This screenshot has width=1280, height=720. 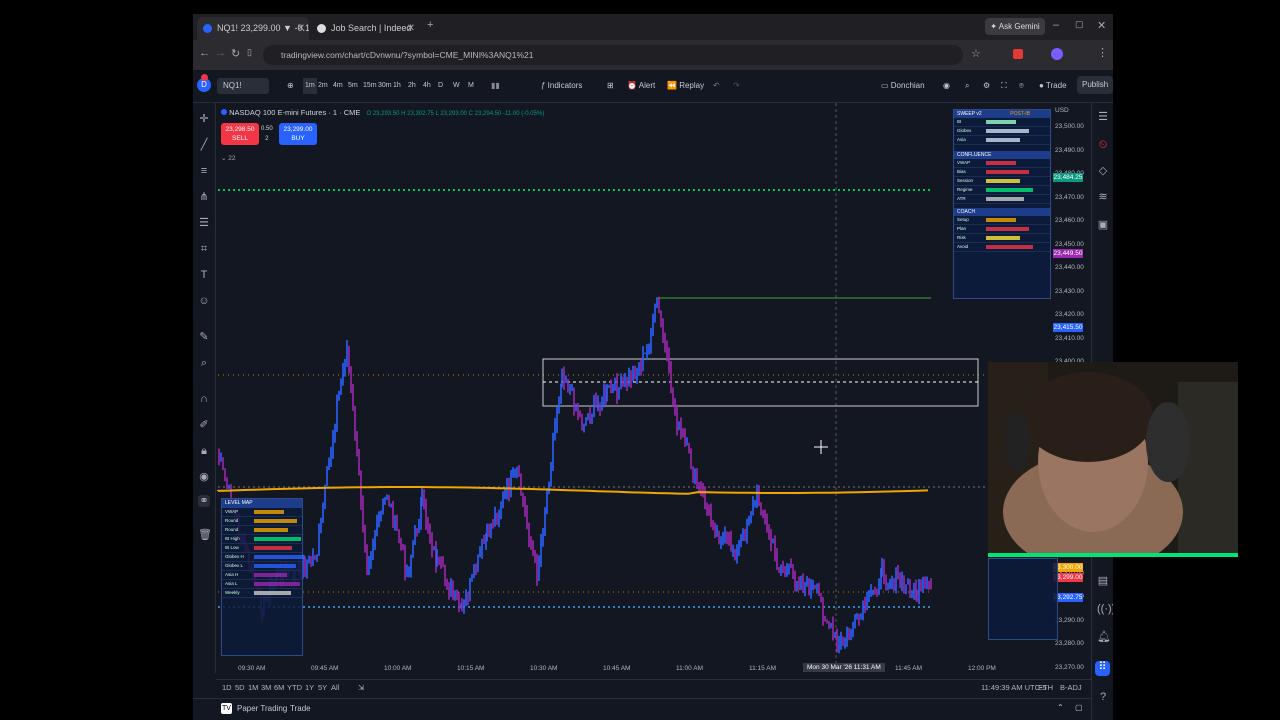 I want to click on layout-menu-icon: ◉, so click(x=946, y=86).